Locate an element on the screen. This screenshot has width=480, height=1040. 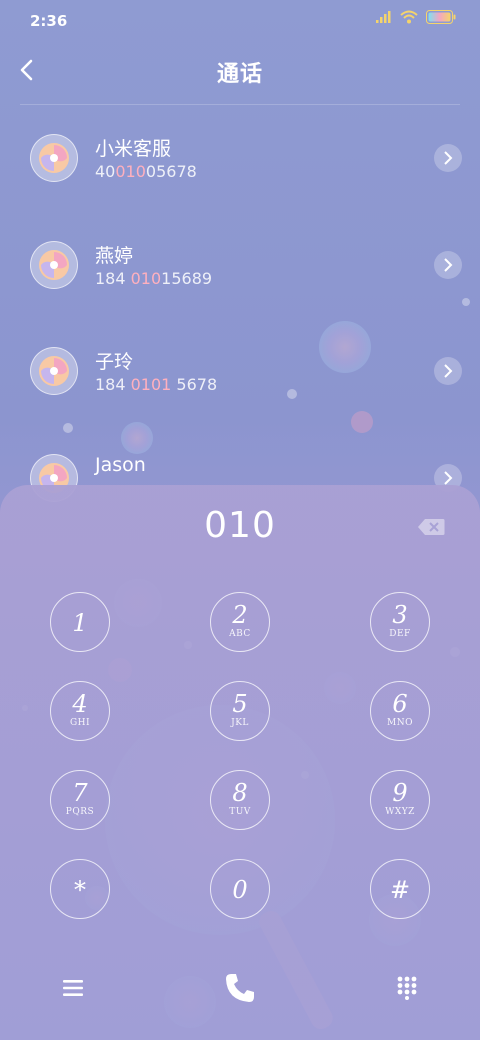
key-6: 6 MNO is located at coordinates (400, 711).